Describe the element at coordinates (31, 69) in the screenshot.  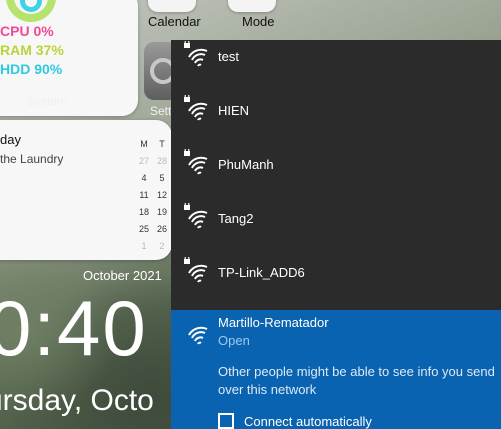
I see `hdd-usage: HDD 90%` at that location.